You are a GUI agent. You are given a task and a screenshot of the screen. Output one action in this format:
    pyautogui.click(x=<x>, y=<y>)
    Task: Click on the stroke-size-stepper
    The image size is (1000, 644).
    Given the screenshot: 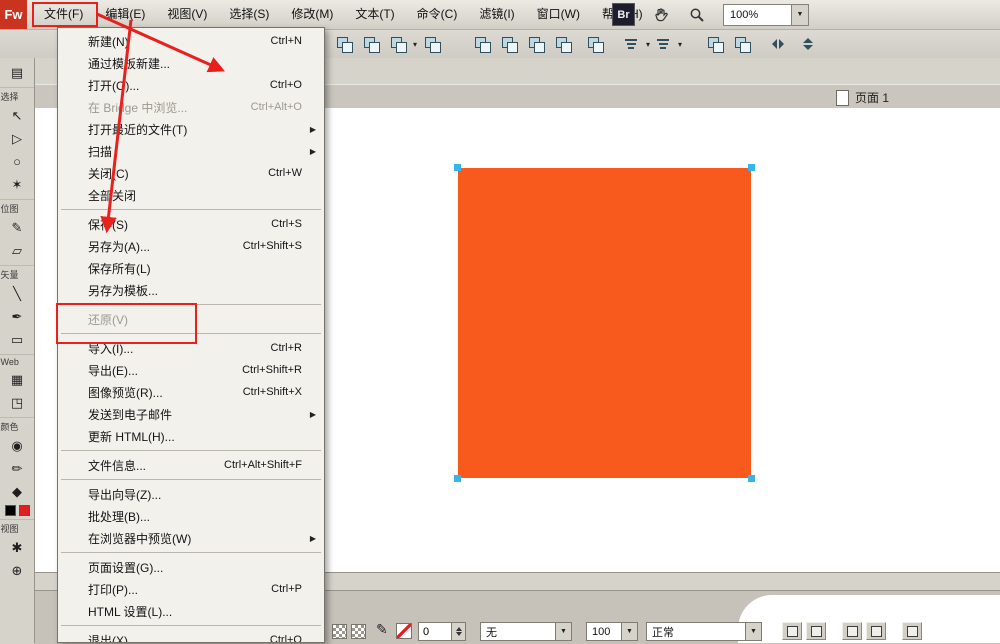 What is the action you would take?
    pyautogui.click(x=458, y=631)
    